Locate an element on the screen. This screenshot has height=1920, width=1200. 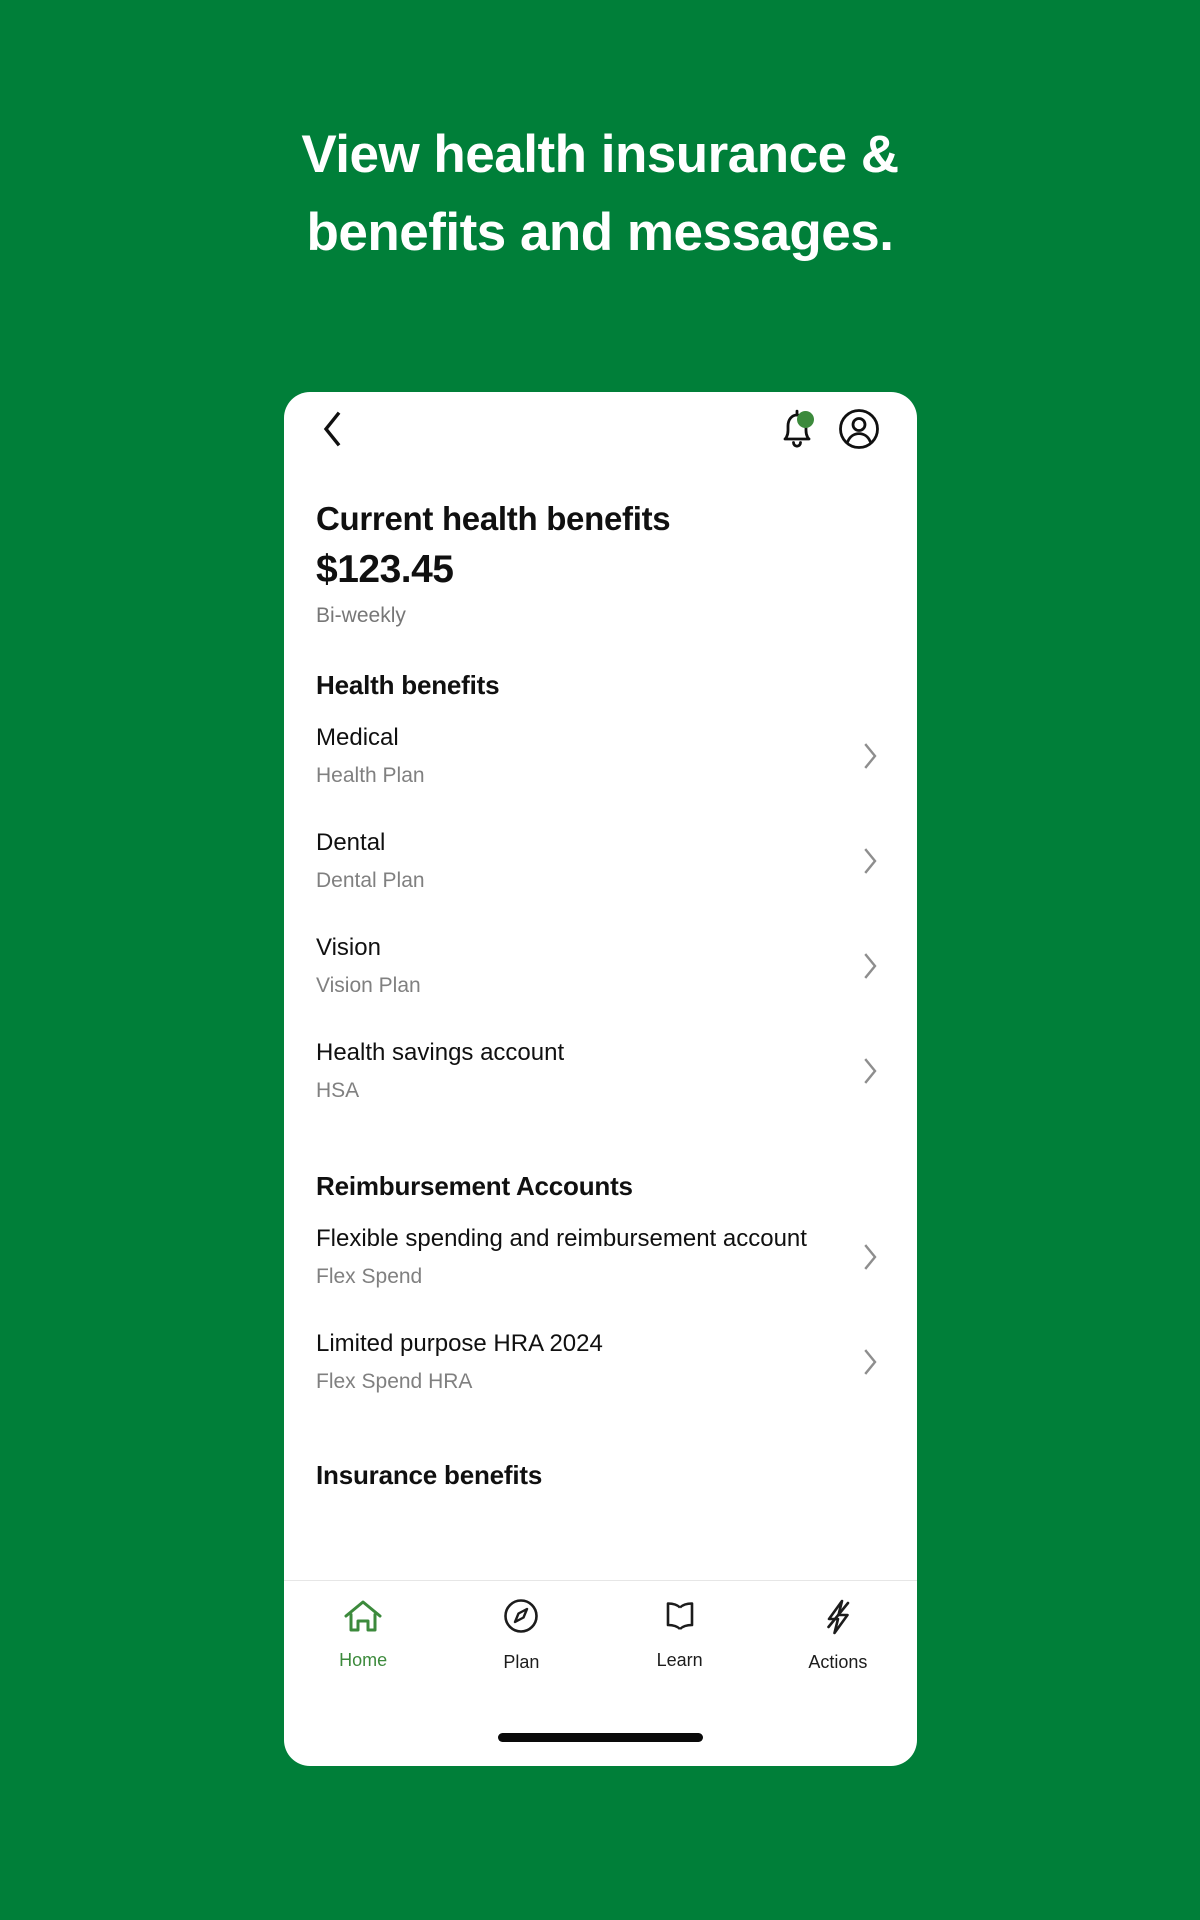
benefit-row-dental: Dental Dental Plan is located at coordinates (600, 858).